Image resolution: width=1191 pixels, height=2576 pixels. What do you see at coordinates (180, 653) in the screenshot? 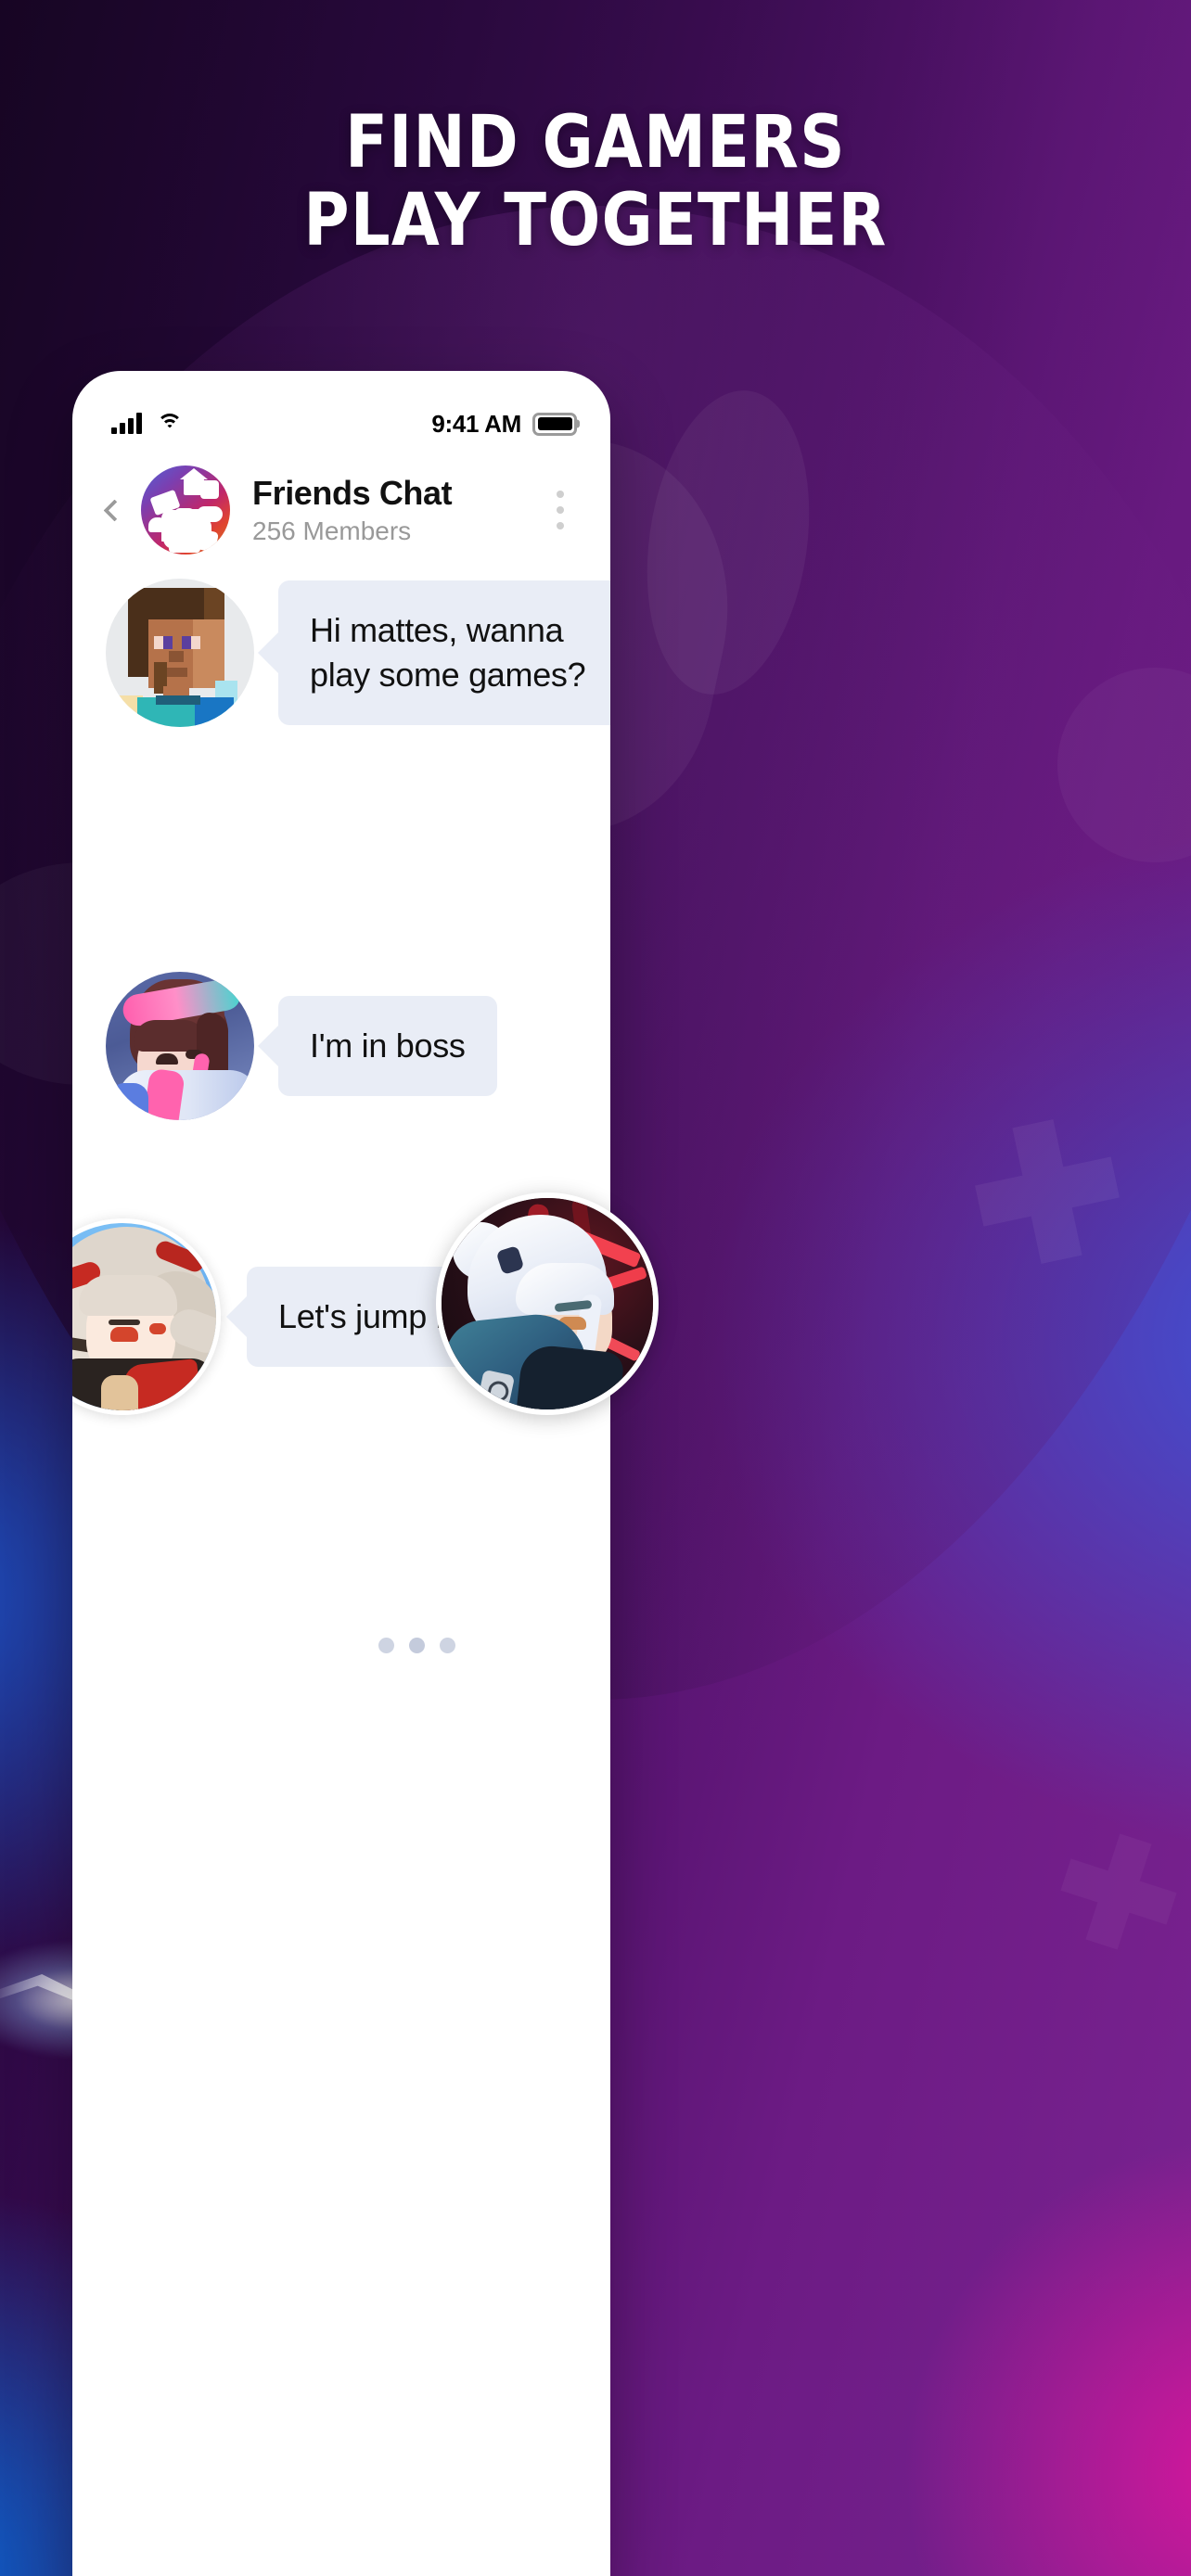
I see `minecraft-steve-avatar` at bounding box center [180, 653].